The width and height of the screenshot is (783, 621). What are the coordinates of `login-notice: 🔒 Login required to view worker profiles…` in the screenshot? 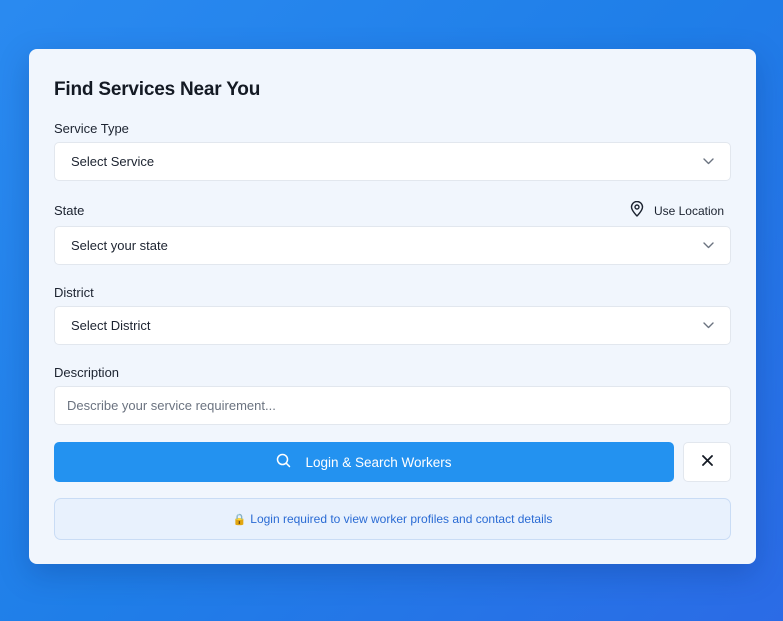 It's located at (392, 519).